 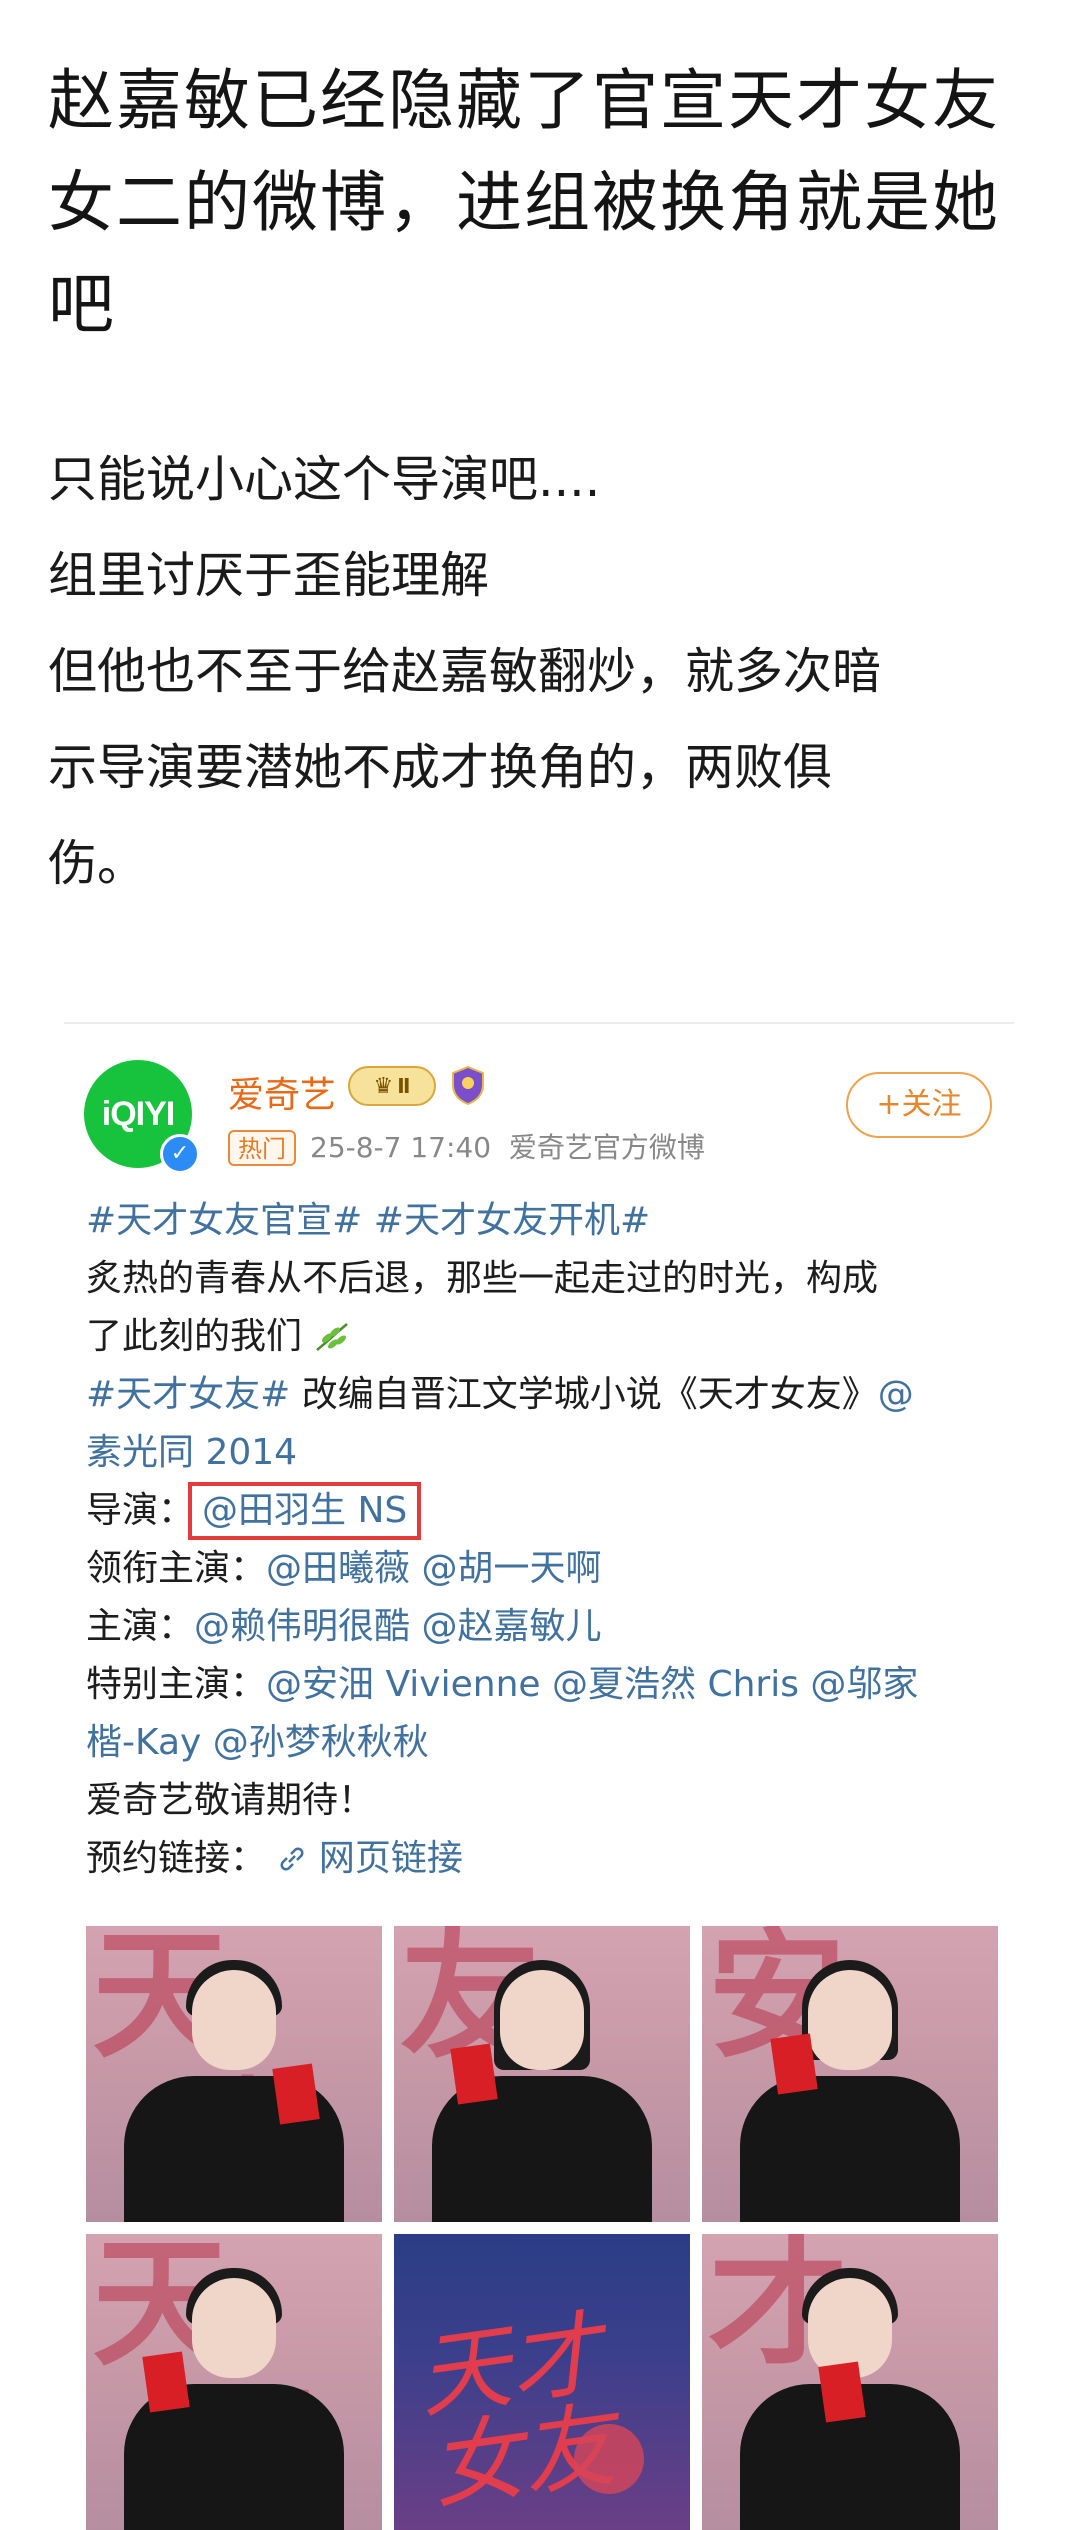 I want to click on cast-photo: 天友, so click(x=234, y=2074).